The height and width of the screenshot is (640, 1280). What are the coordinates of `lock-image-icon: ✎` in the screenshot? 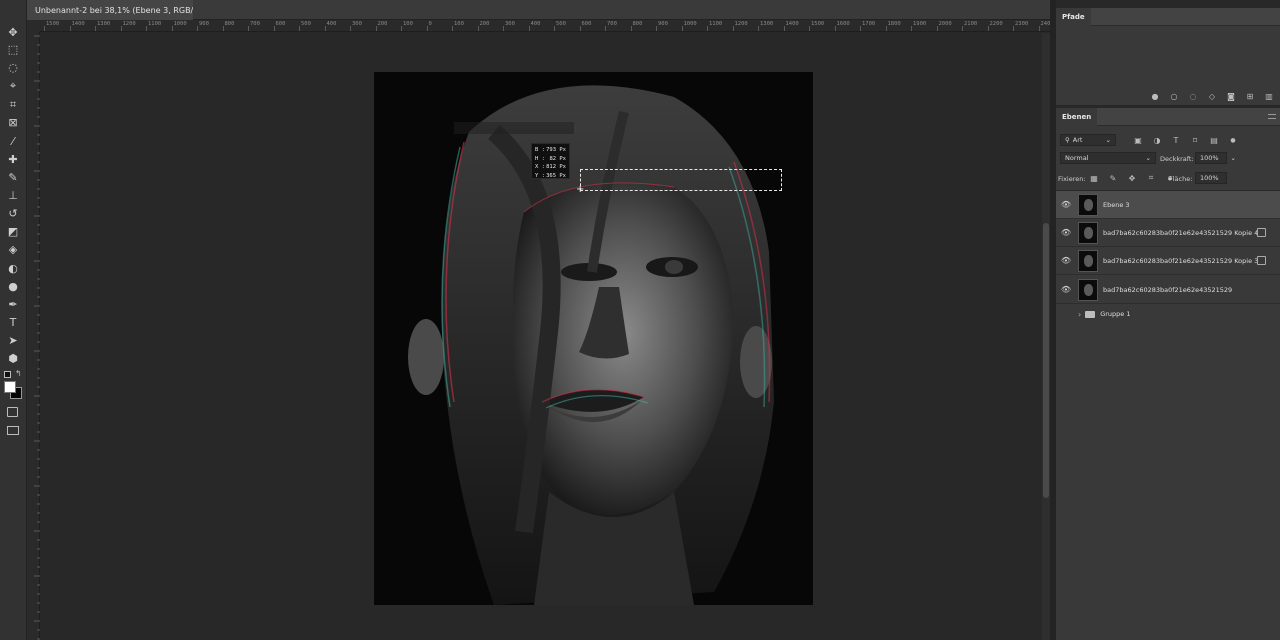 It's located at (1113, 178).